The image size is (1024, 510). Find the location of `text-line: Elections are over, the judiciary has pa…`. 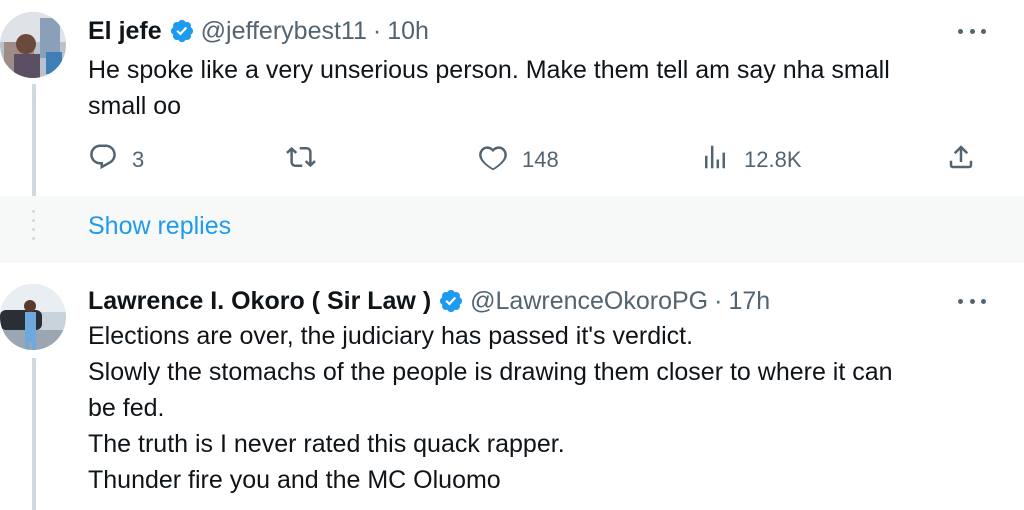

text-line: Elections are over, the judiciary has pa… is located at coordinates (391, 336).